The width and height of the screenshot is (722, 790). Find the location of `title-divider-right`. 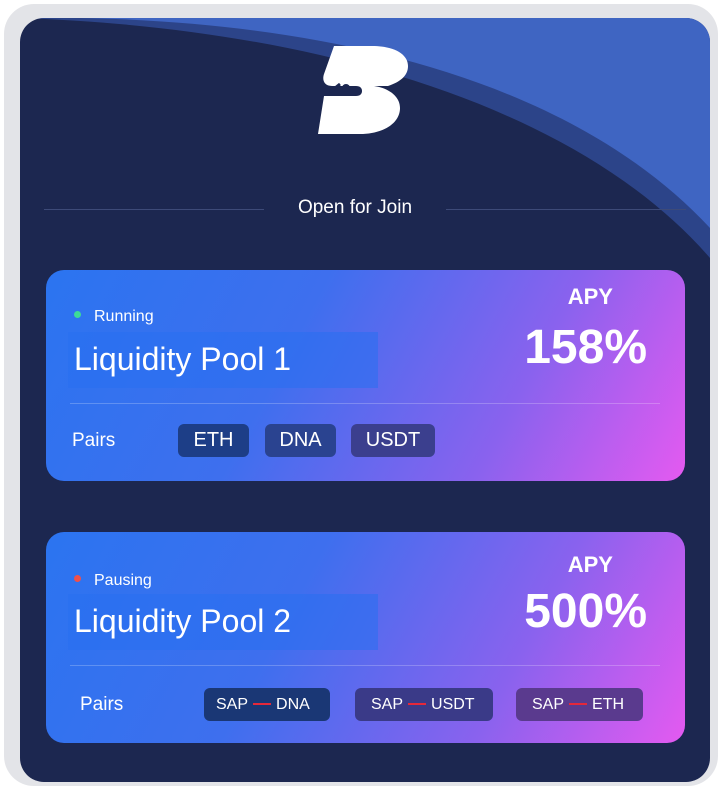

title-divider-right is located at coordinates (566, 209).